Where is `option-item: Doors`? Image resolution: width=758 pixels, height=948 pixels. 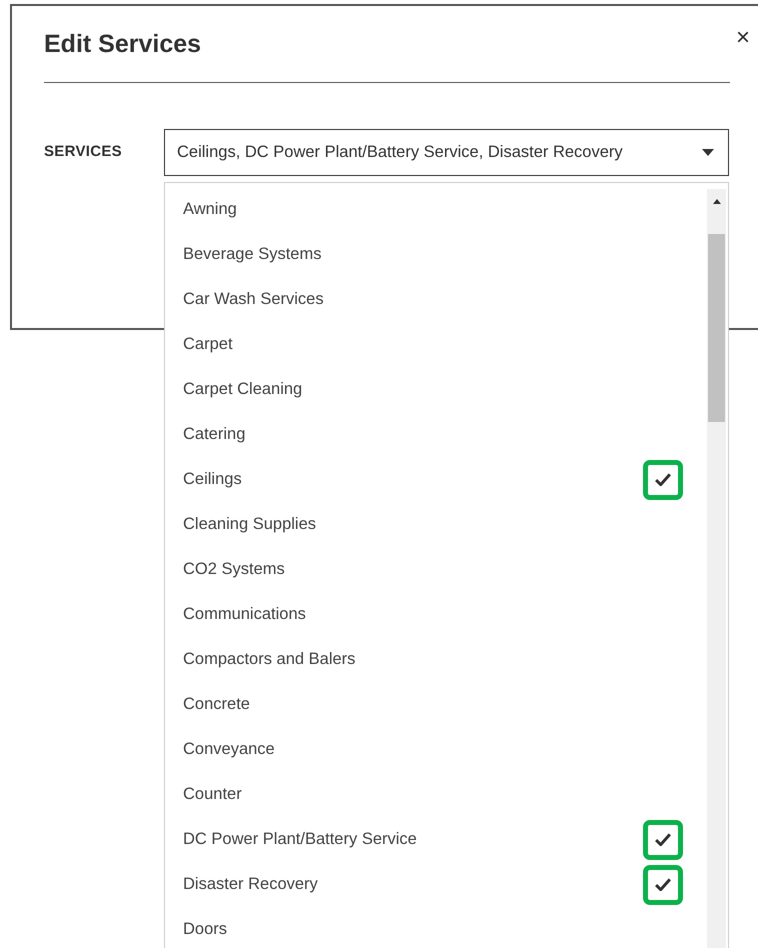
option-item: Doors is located at coordinates (436, 927).